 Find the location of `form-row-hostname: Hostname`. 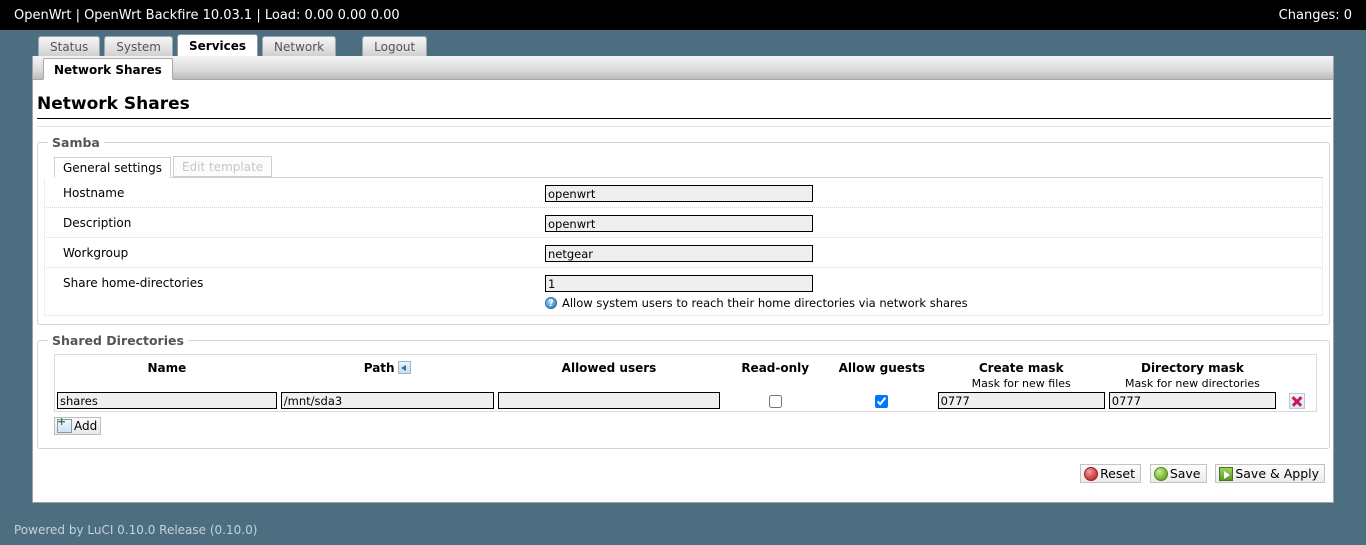

form-row-hostname: Hostname is located at coordinates (683, 193).